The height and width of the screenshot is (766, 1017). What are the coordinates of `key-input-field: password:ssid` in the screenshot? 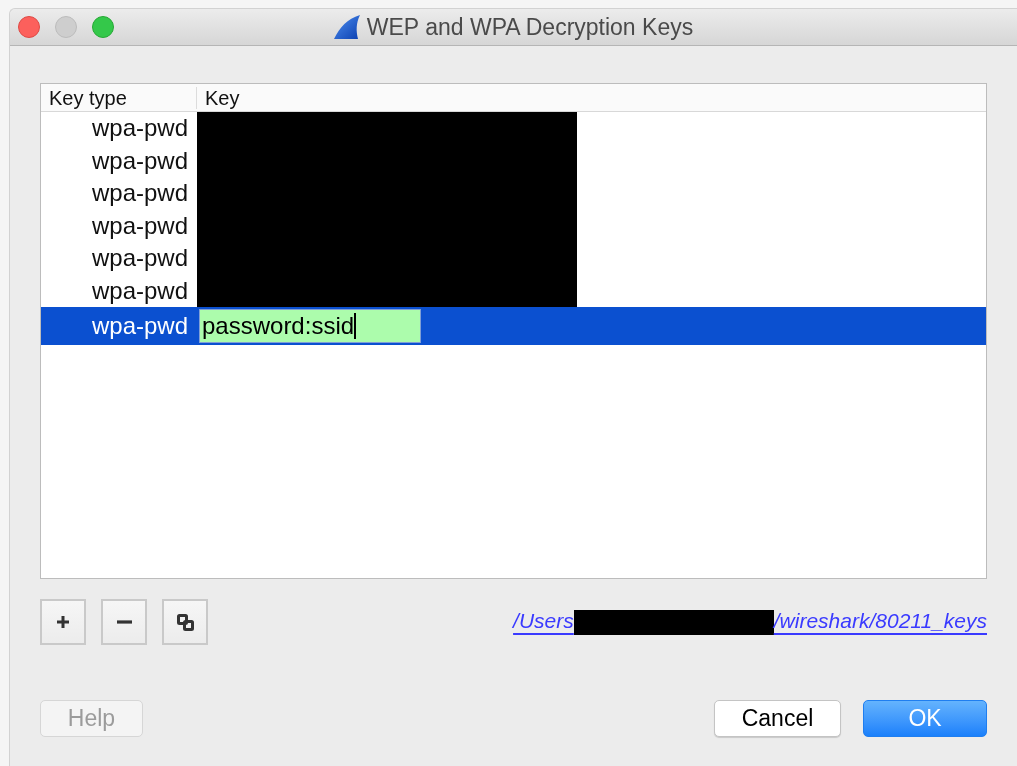 It's located at (310, 326).